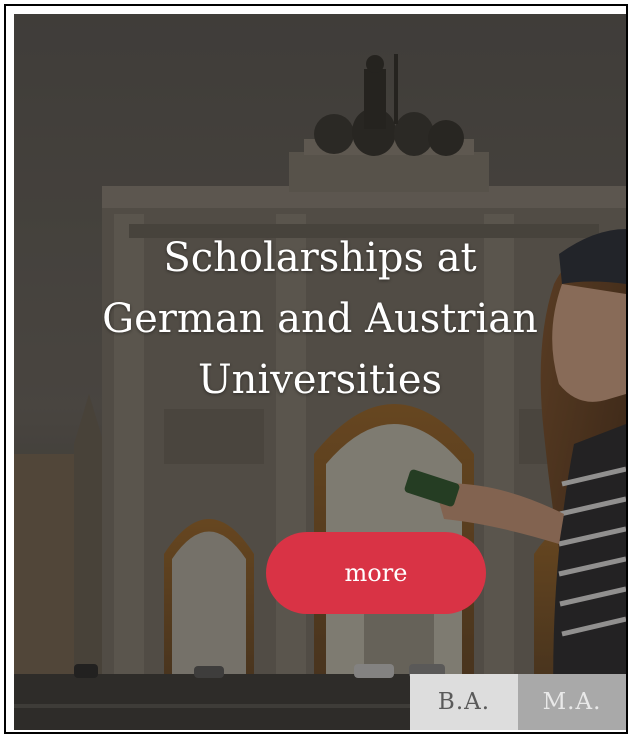 The height and width of the screenshot is (738, 632). Describe the element at coordinates (320, 380) in the screenshot. I see `headline-line-3: Universities` at that location.